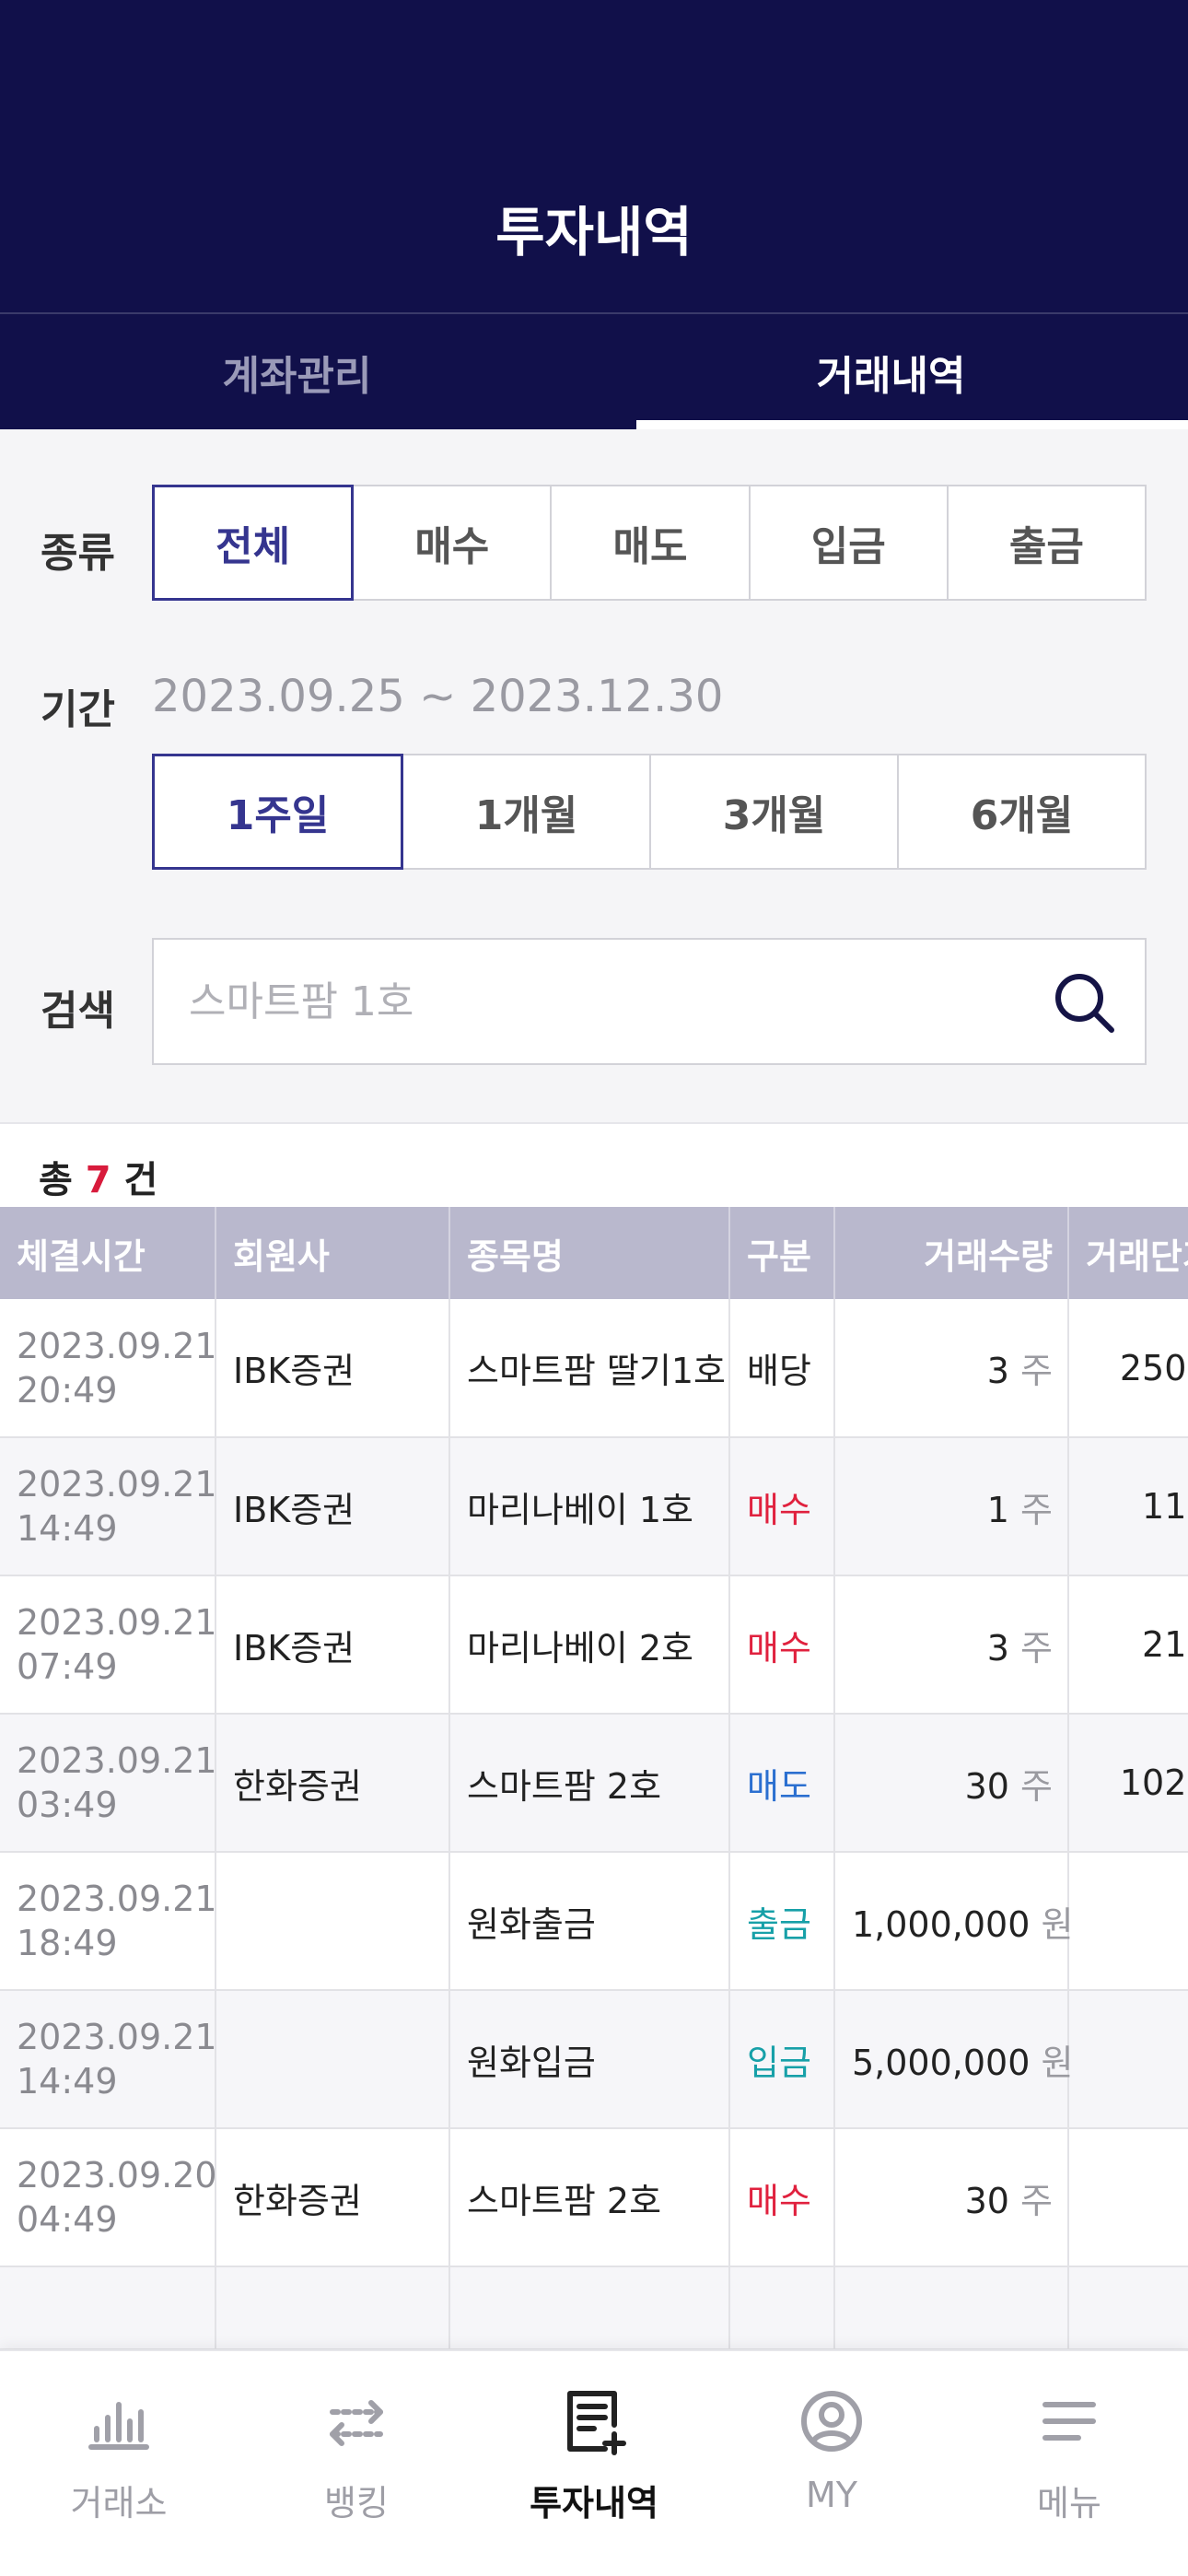 The width and height of the screenshot is (1188, 2576). What do you see at coordinates (119, 2503) in the screenshot?
I see `nav-exchange-label: 거래소` at bounding box center [119, 2503].